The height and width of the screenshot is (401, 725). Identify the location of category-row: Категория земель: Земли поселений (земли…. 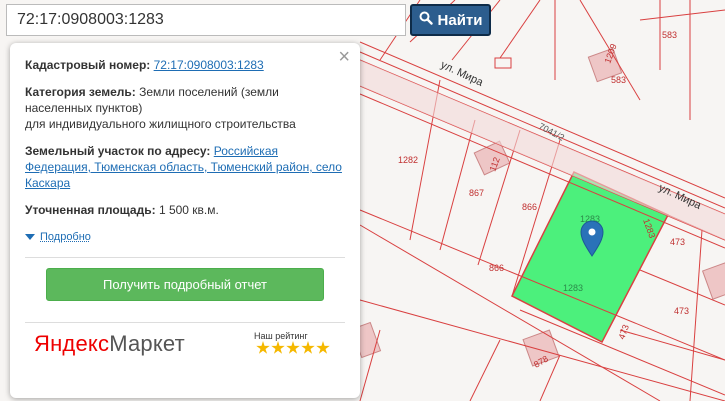
(185, 108).